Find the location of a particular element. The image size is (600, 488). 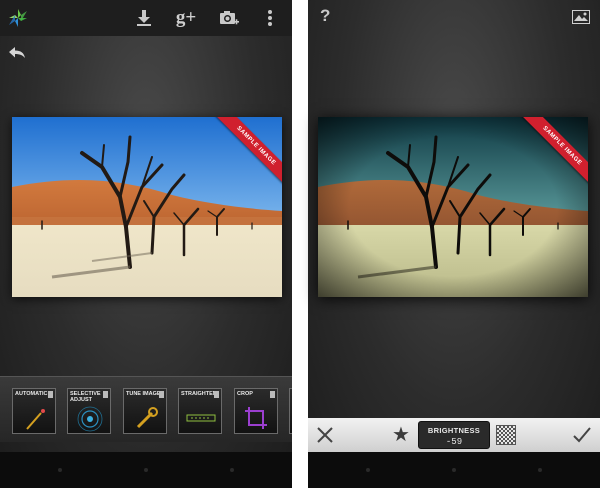

overflow-menu-icon is located at coordinates (270, 18).